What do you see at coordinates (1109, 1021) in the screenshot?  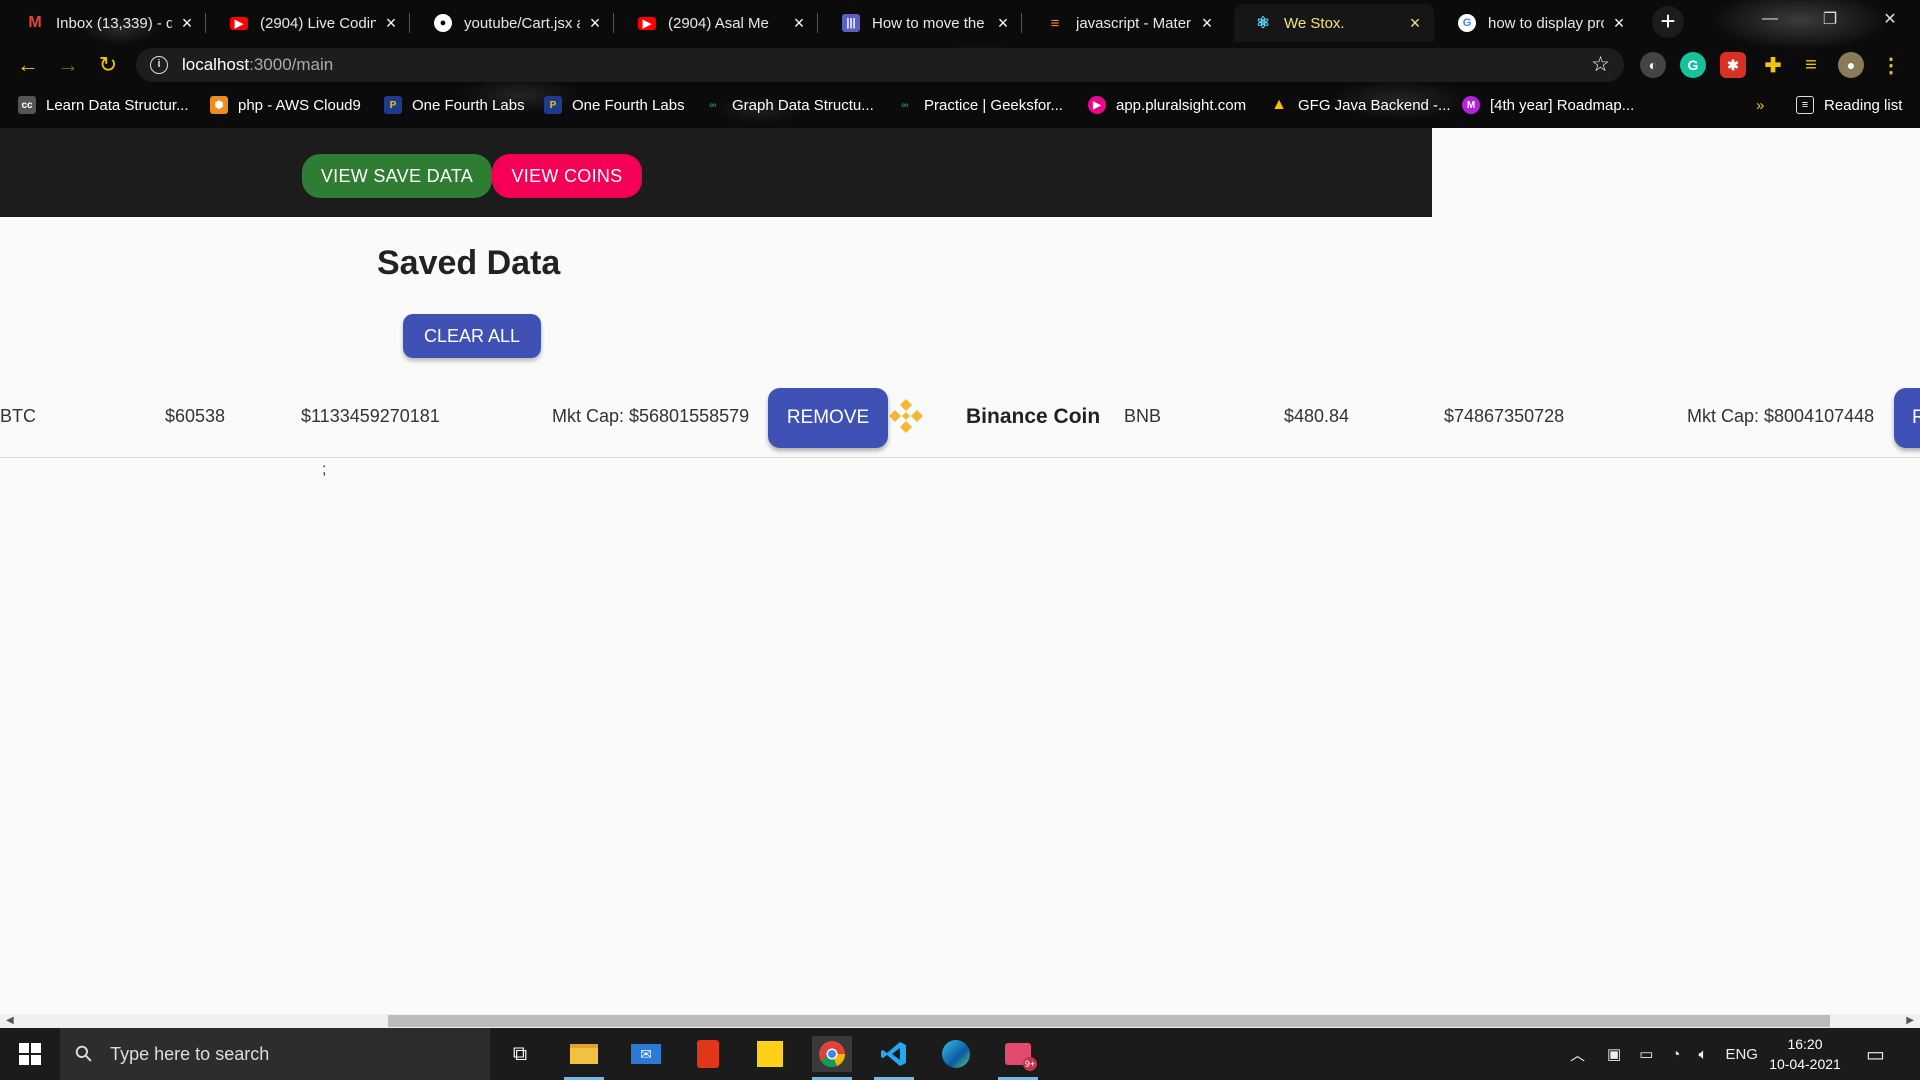 I see `scrollbar-thumb` at bounding box center [1109, 1021].